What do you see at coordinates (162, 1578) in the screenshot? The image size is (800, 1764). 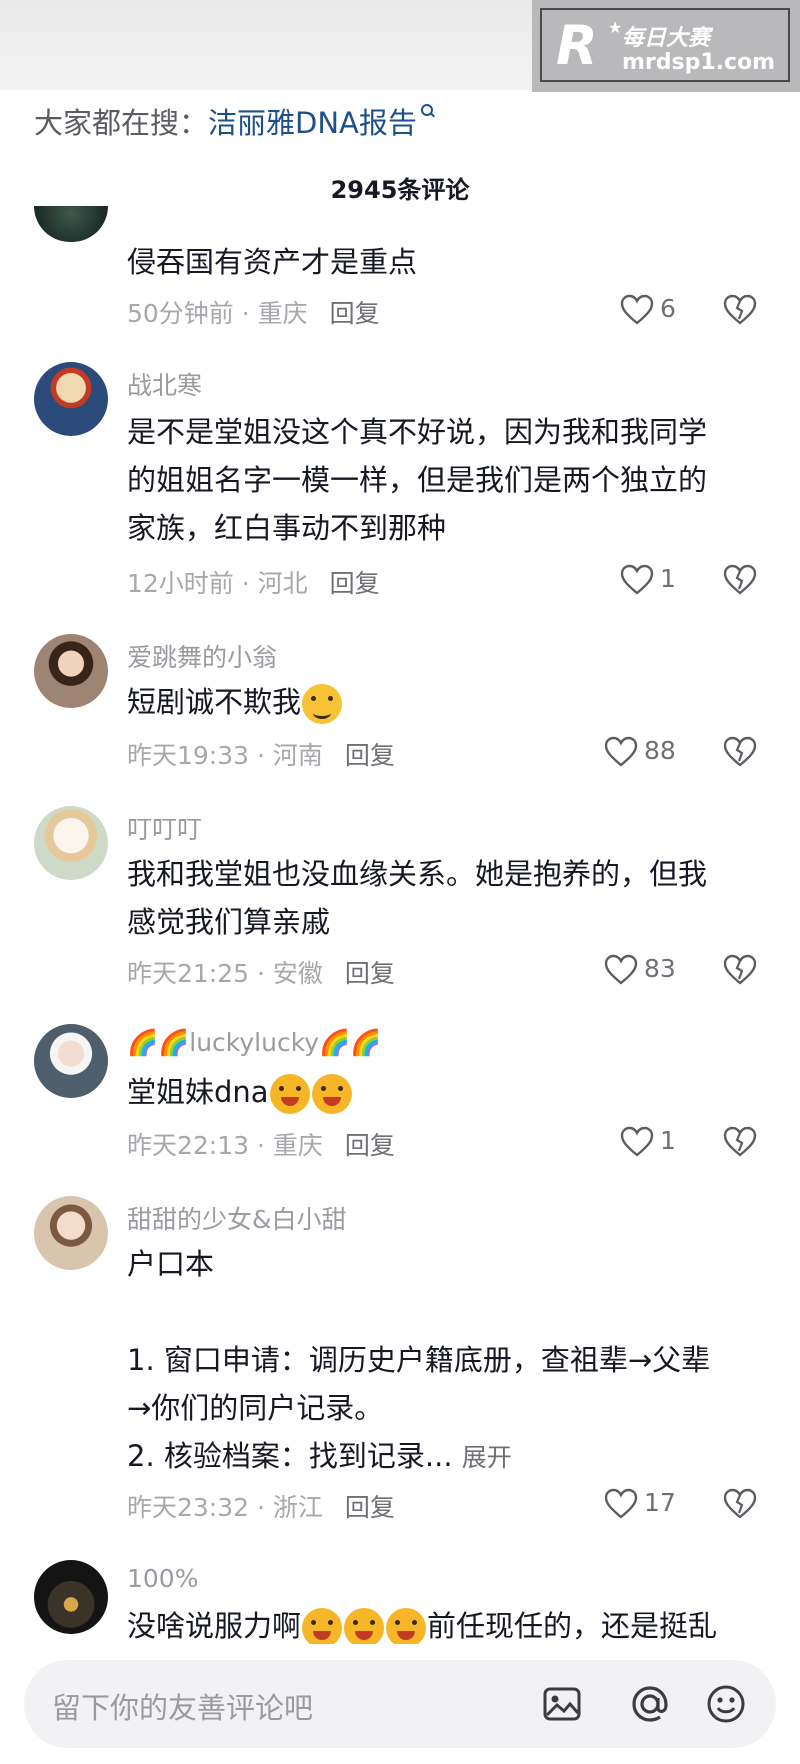 I see `comment-username: 100%` at bounding box center [162, 1578].